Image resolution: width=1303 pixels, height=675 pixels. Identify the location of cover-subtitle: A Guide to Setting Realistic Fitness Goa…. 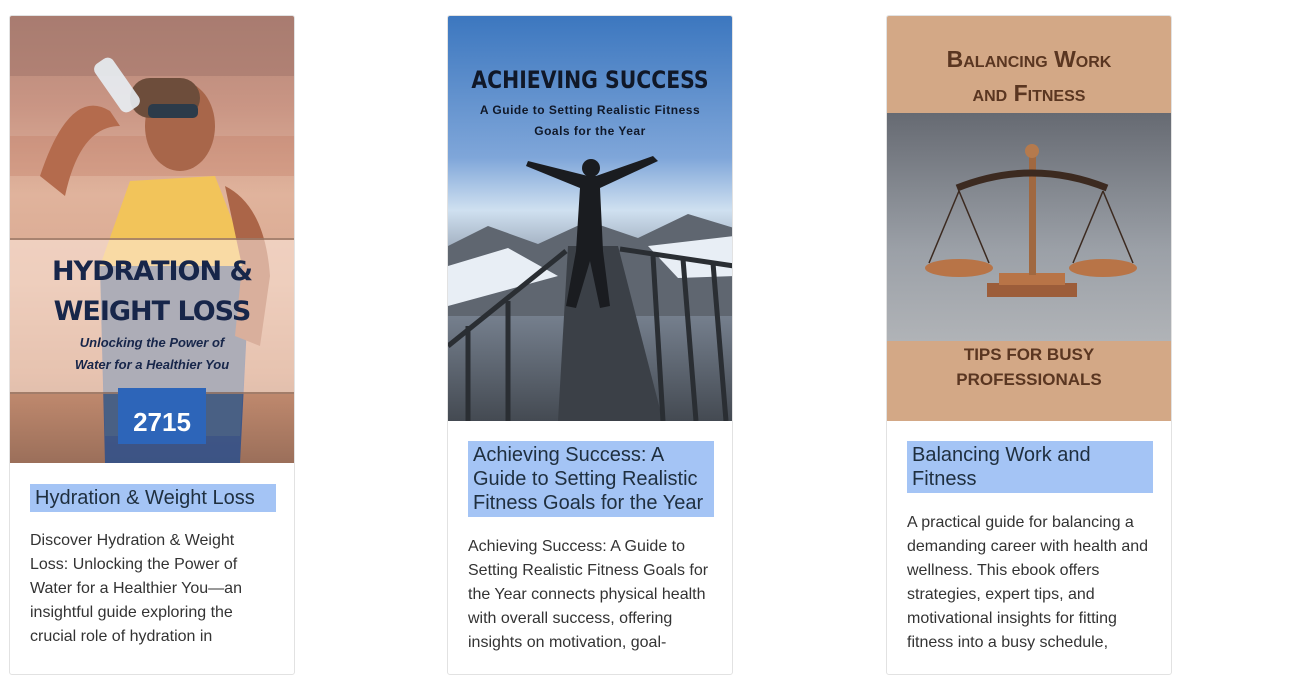
(590, 120).